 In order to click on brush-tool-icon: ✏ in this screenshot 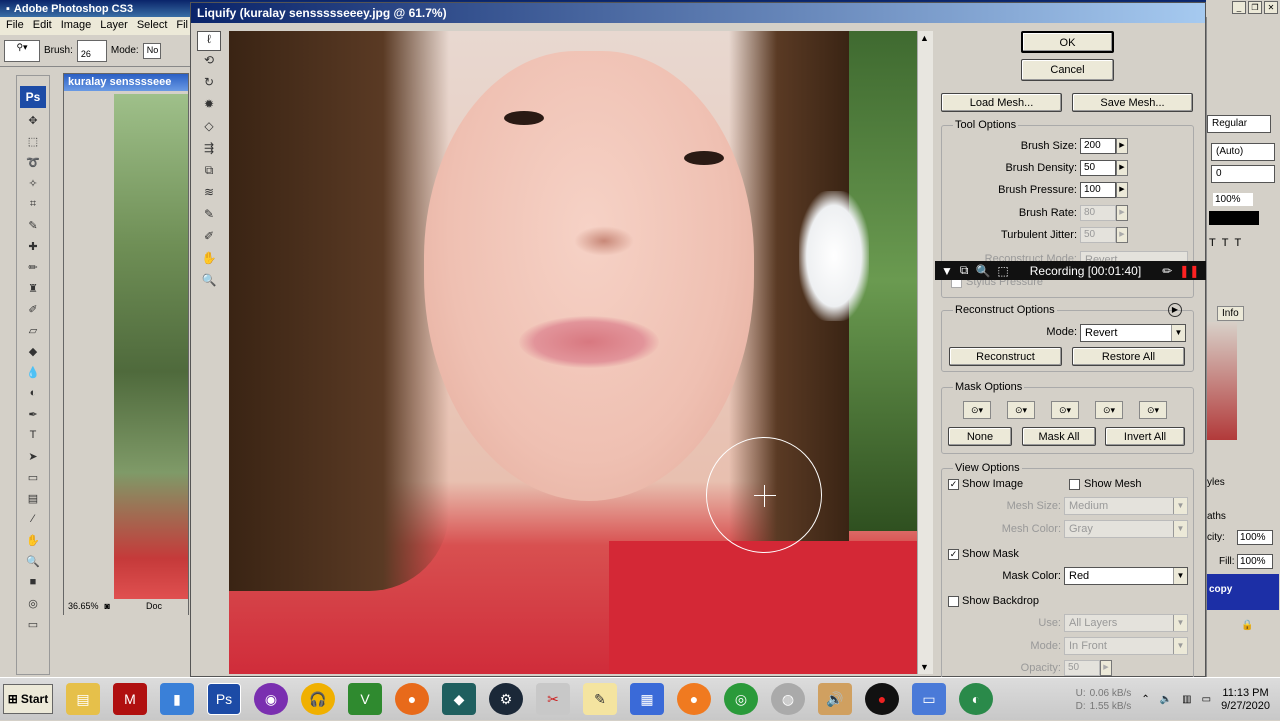, I will do `click(33, 270)`.